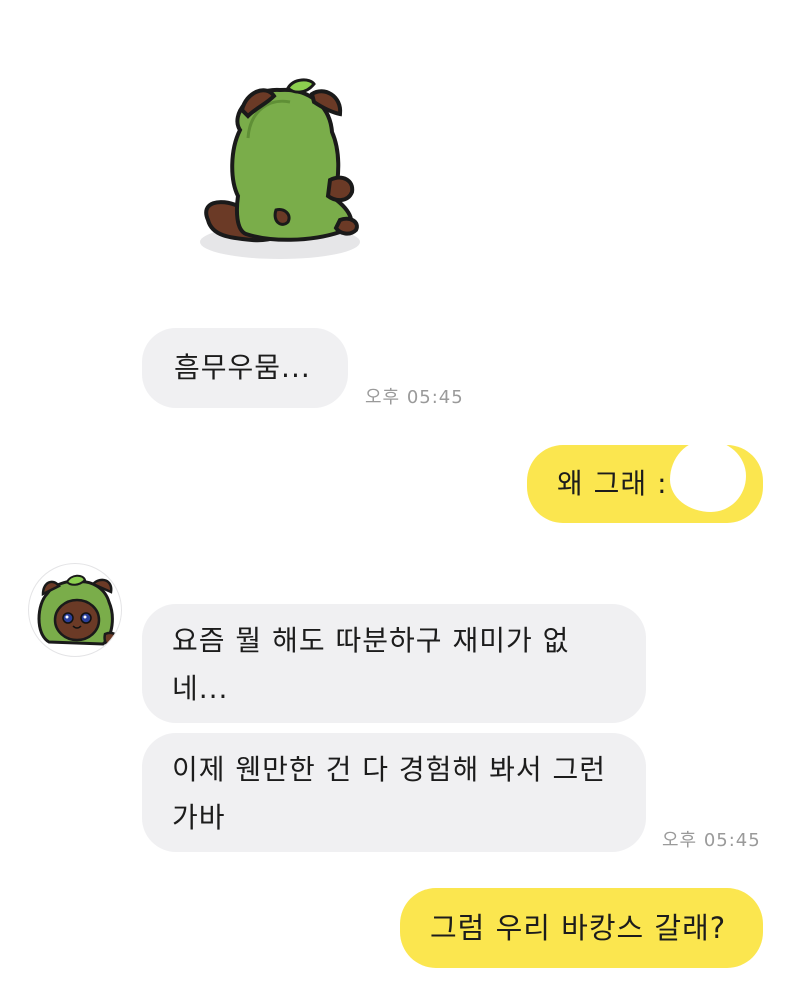  I want to click on outgoing-message-bubble: 그럼 우리 바캉스 갈래?, so click(581, 928).